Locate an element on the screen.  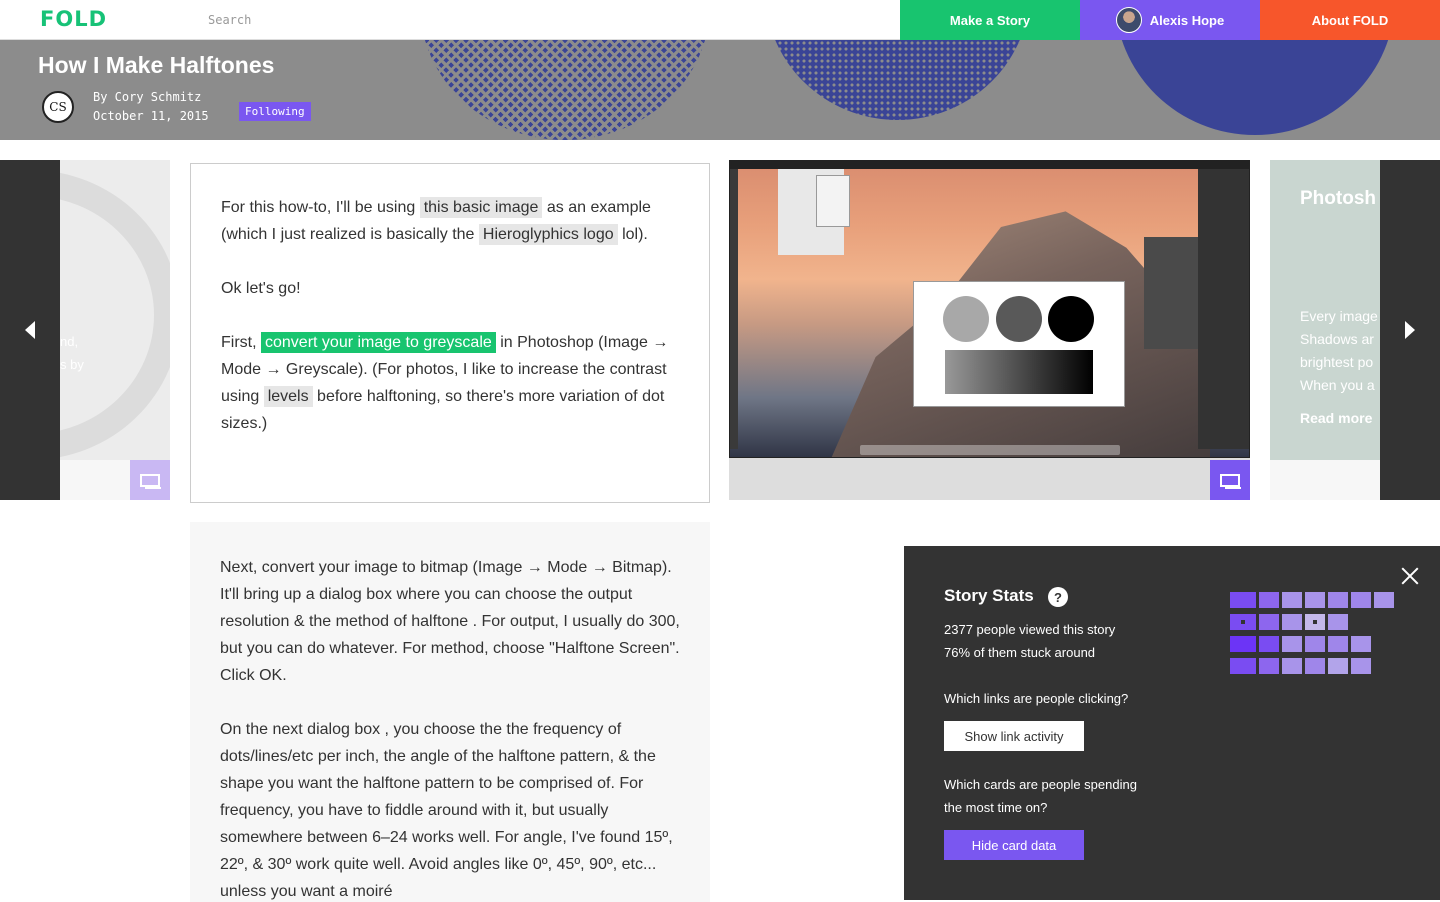
cards-question-line: the most time on? is located at coordinates (996, 807).